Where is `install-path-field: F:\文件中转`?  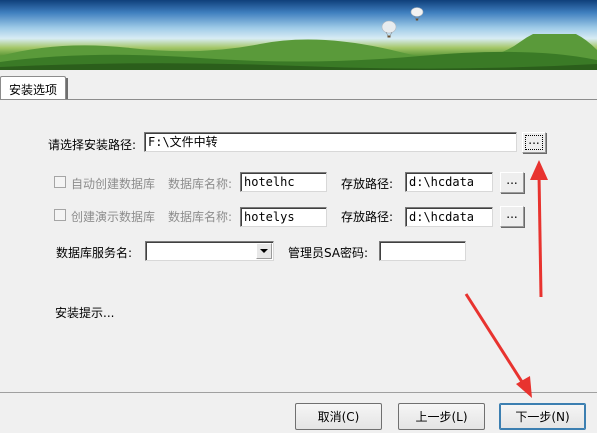 install-path-field: F:\文件中转 is located at coordinates (330, 142).